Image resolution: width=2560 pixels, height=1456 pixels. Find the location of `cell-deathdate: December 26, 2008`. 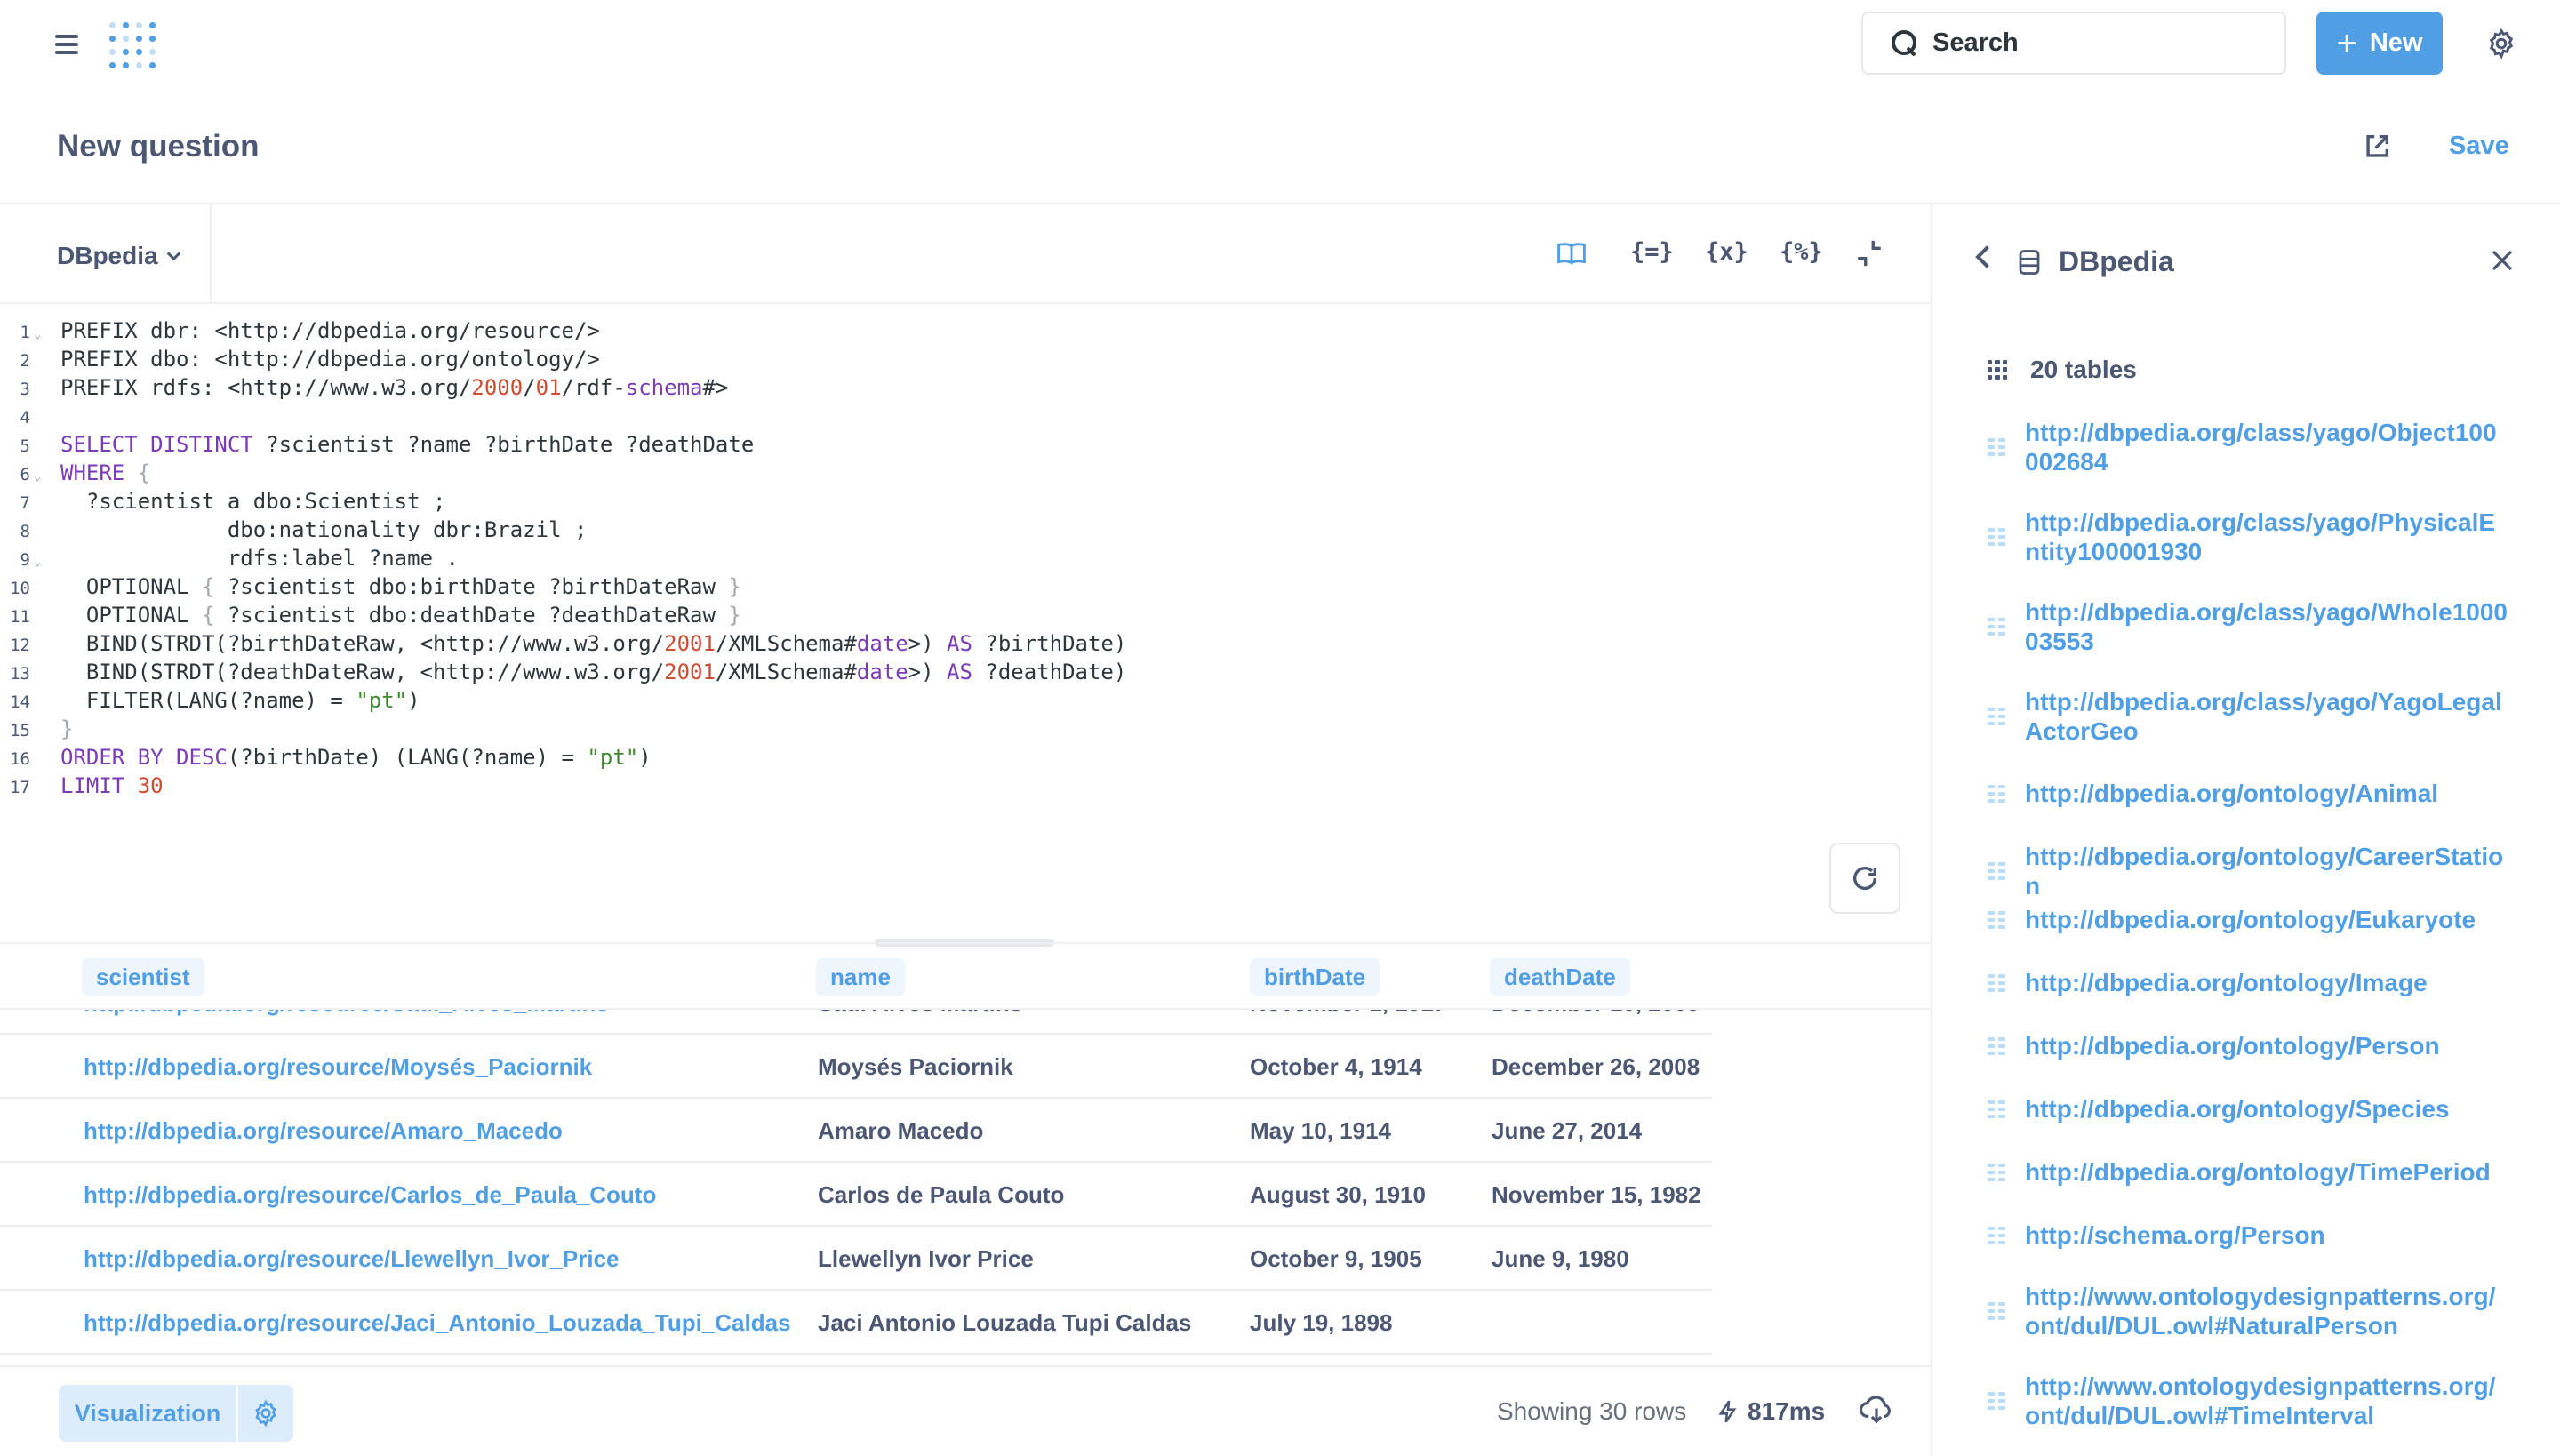

cell-deathdate: December 26, 2008 is located at coordinates (1596, 1066).